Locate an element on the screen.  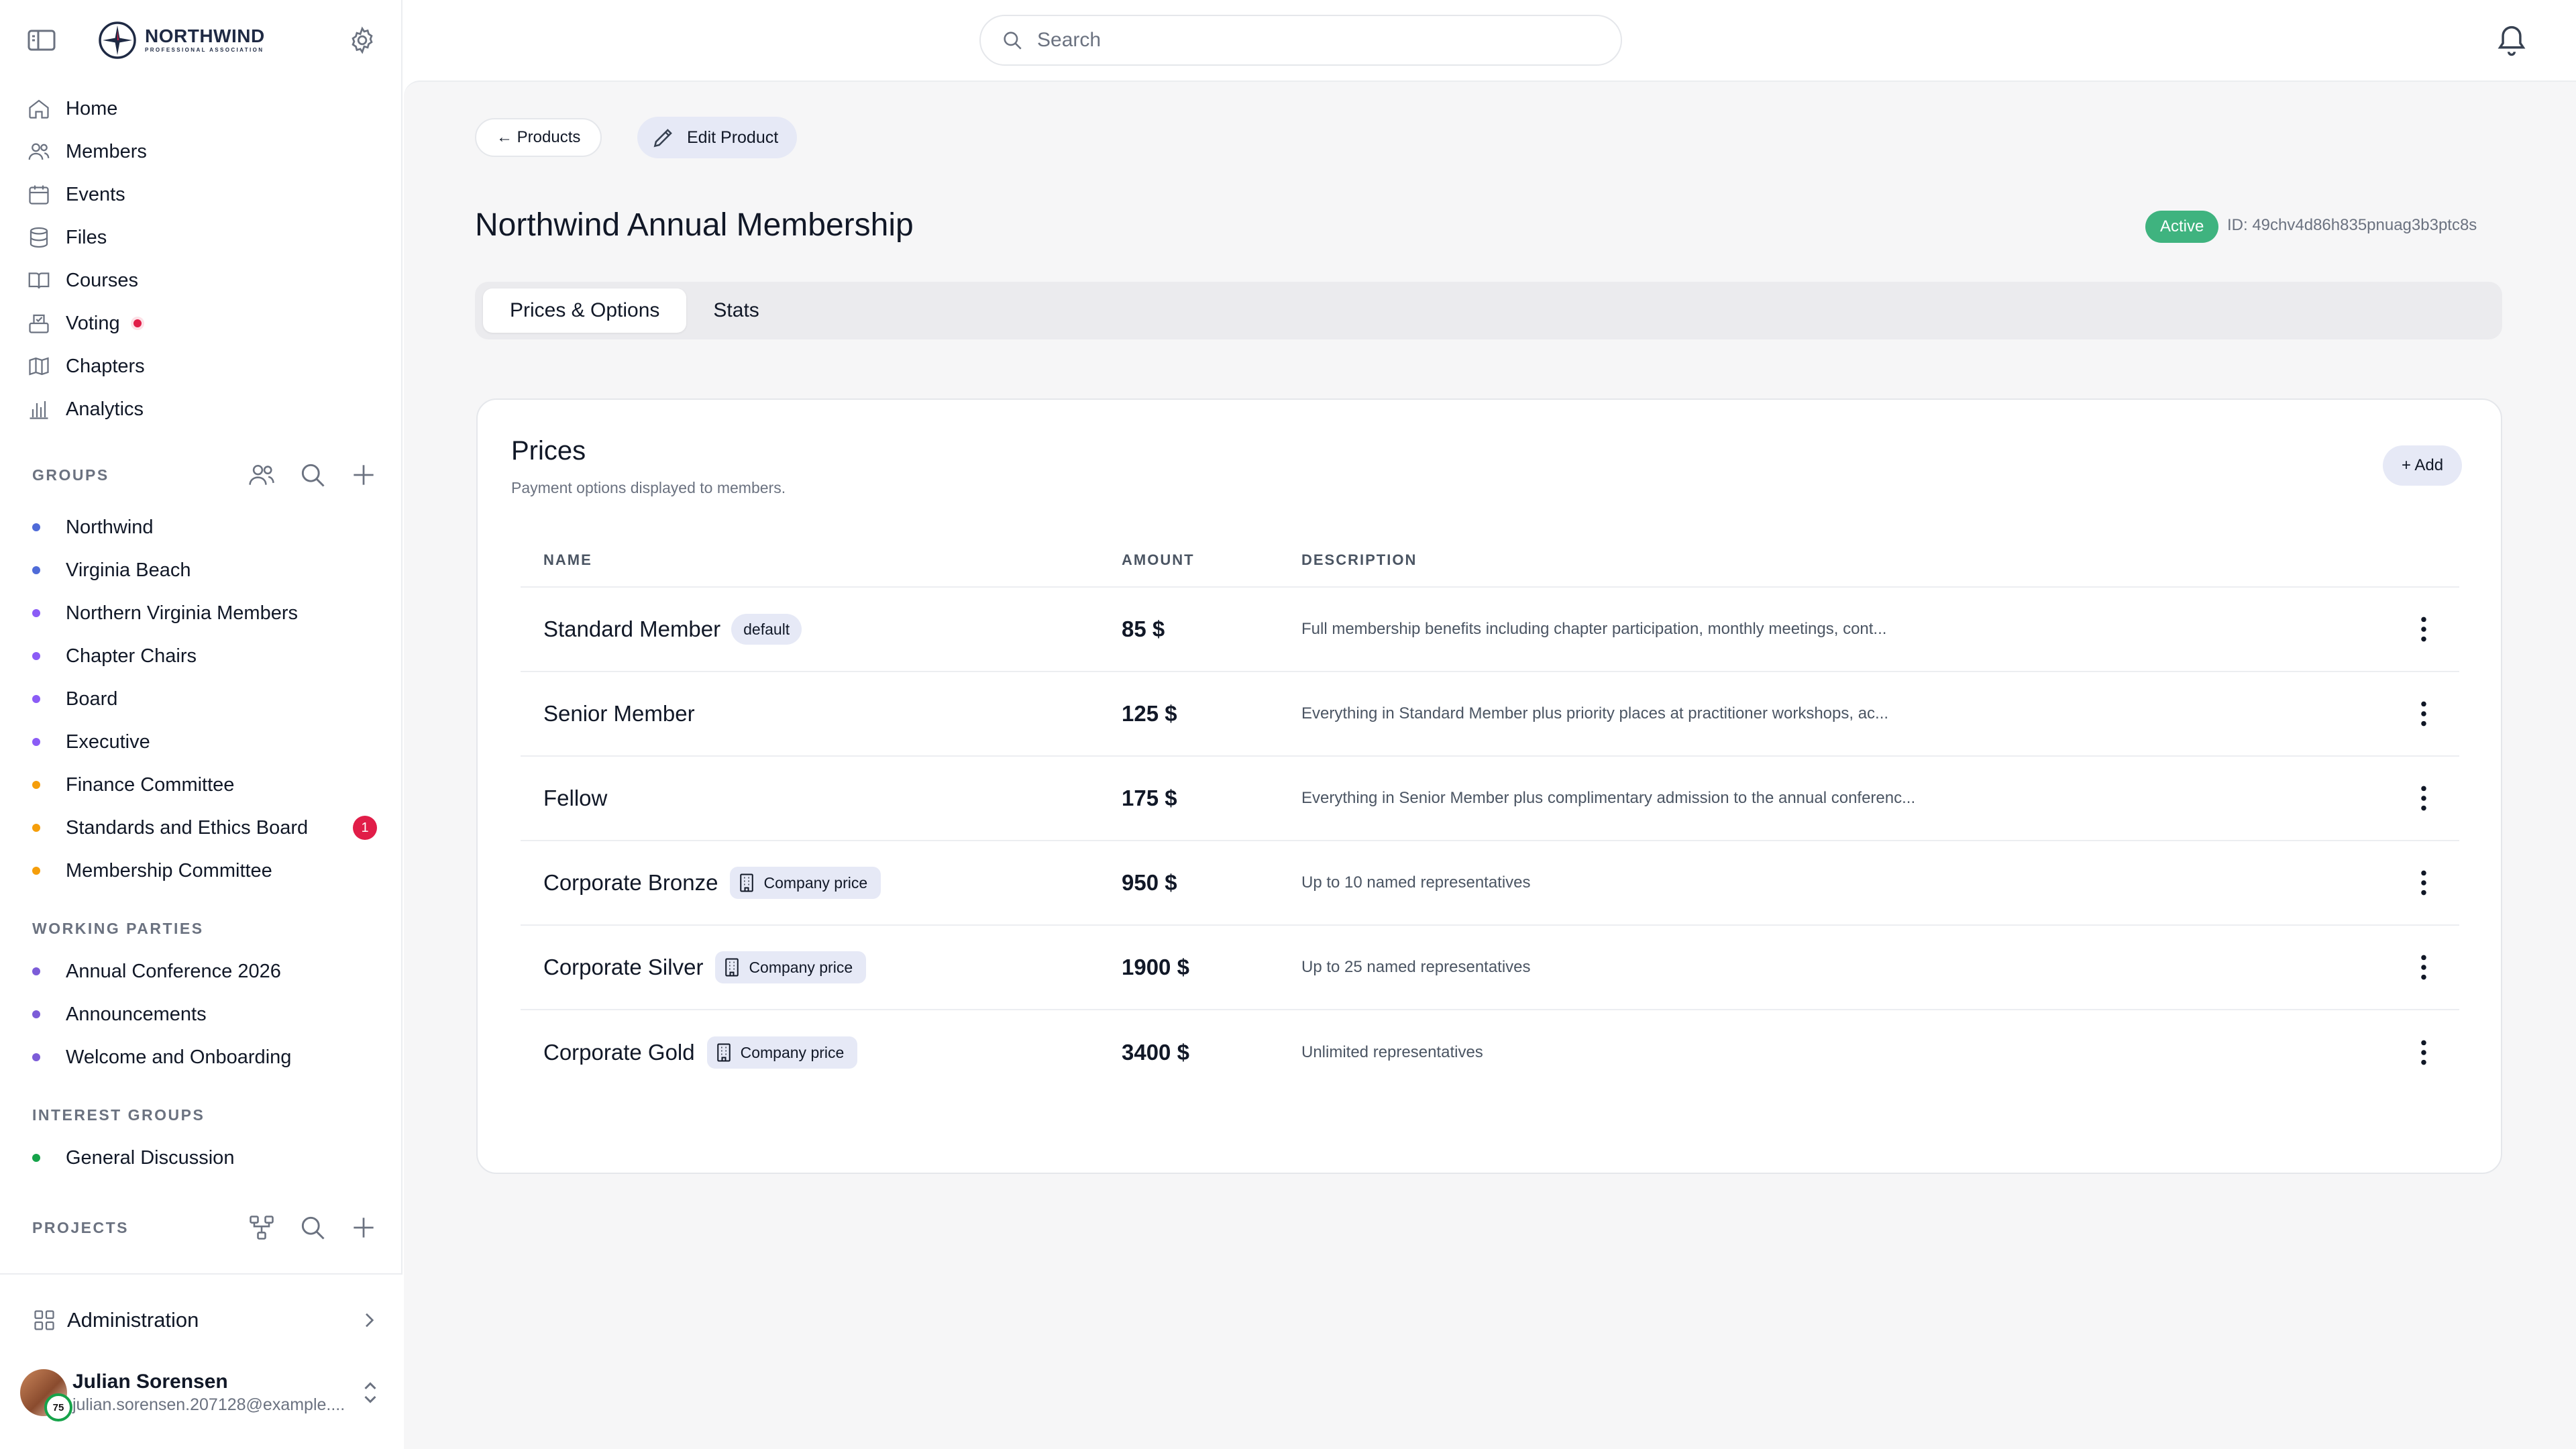
table-header: NAME AMOUNT DESCRIPTION is located at coordinates (1490, 561).